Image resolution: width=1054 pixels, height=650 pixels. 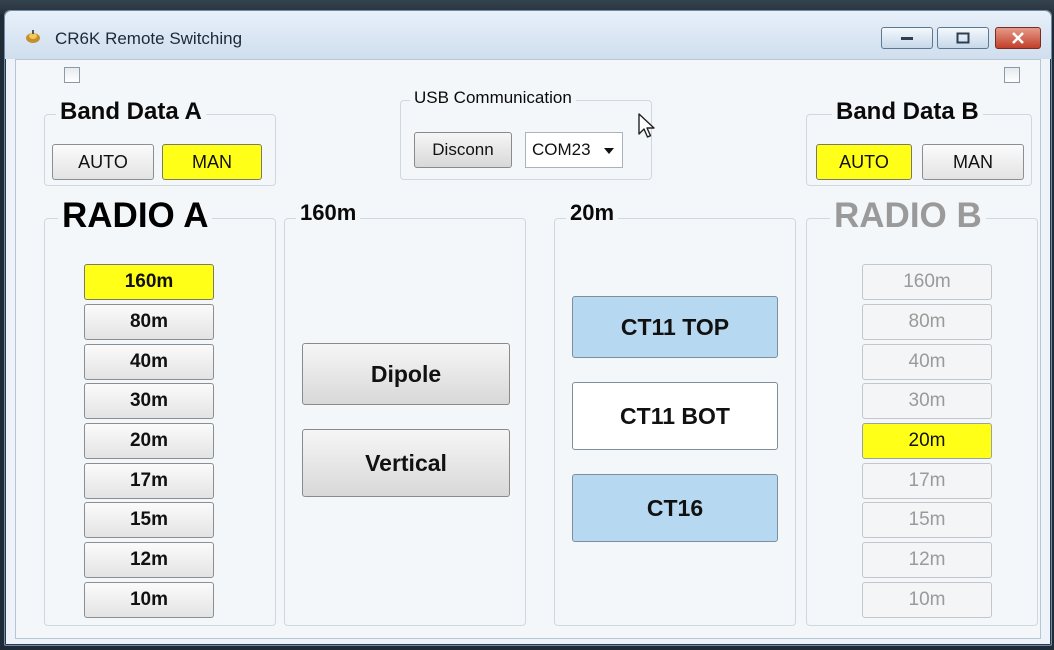 What do you see at coordinates (927, 560) in the screenshot?
I see `radio-b-band-12m: 12m` at bounding box center [927, 560].